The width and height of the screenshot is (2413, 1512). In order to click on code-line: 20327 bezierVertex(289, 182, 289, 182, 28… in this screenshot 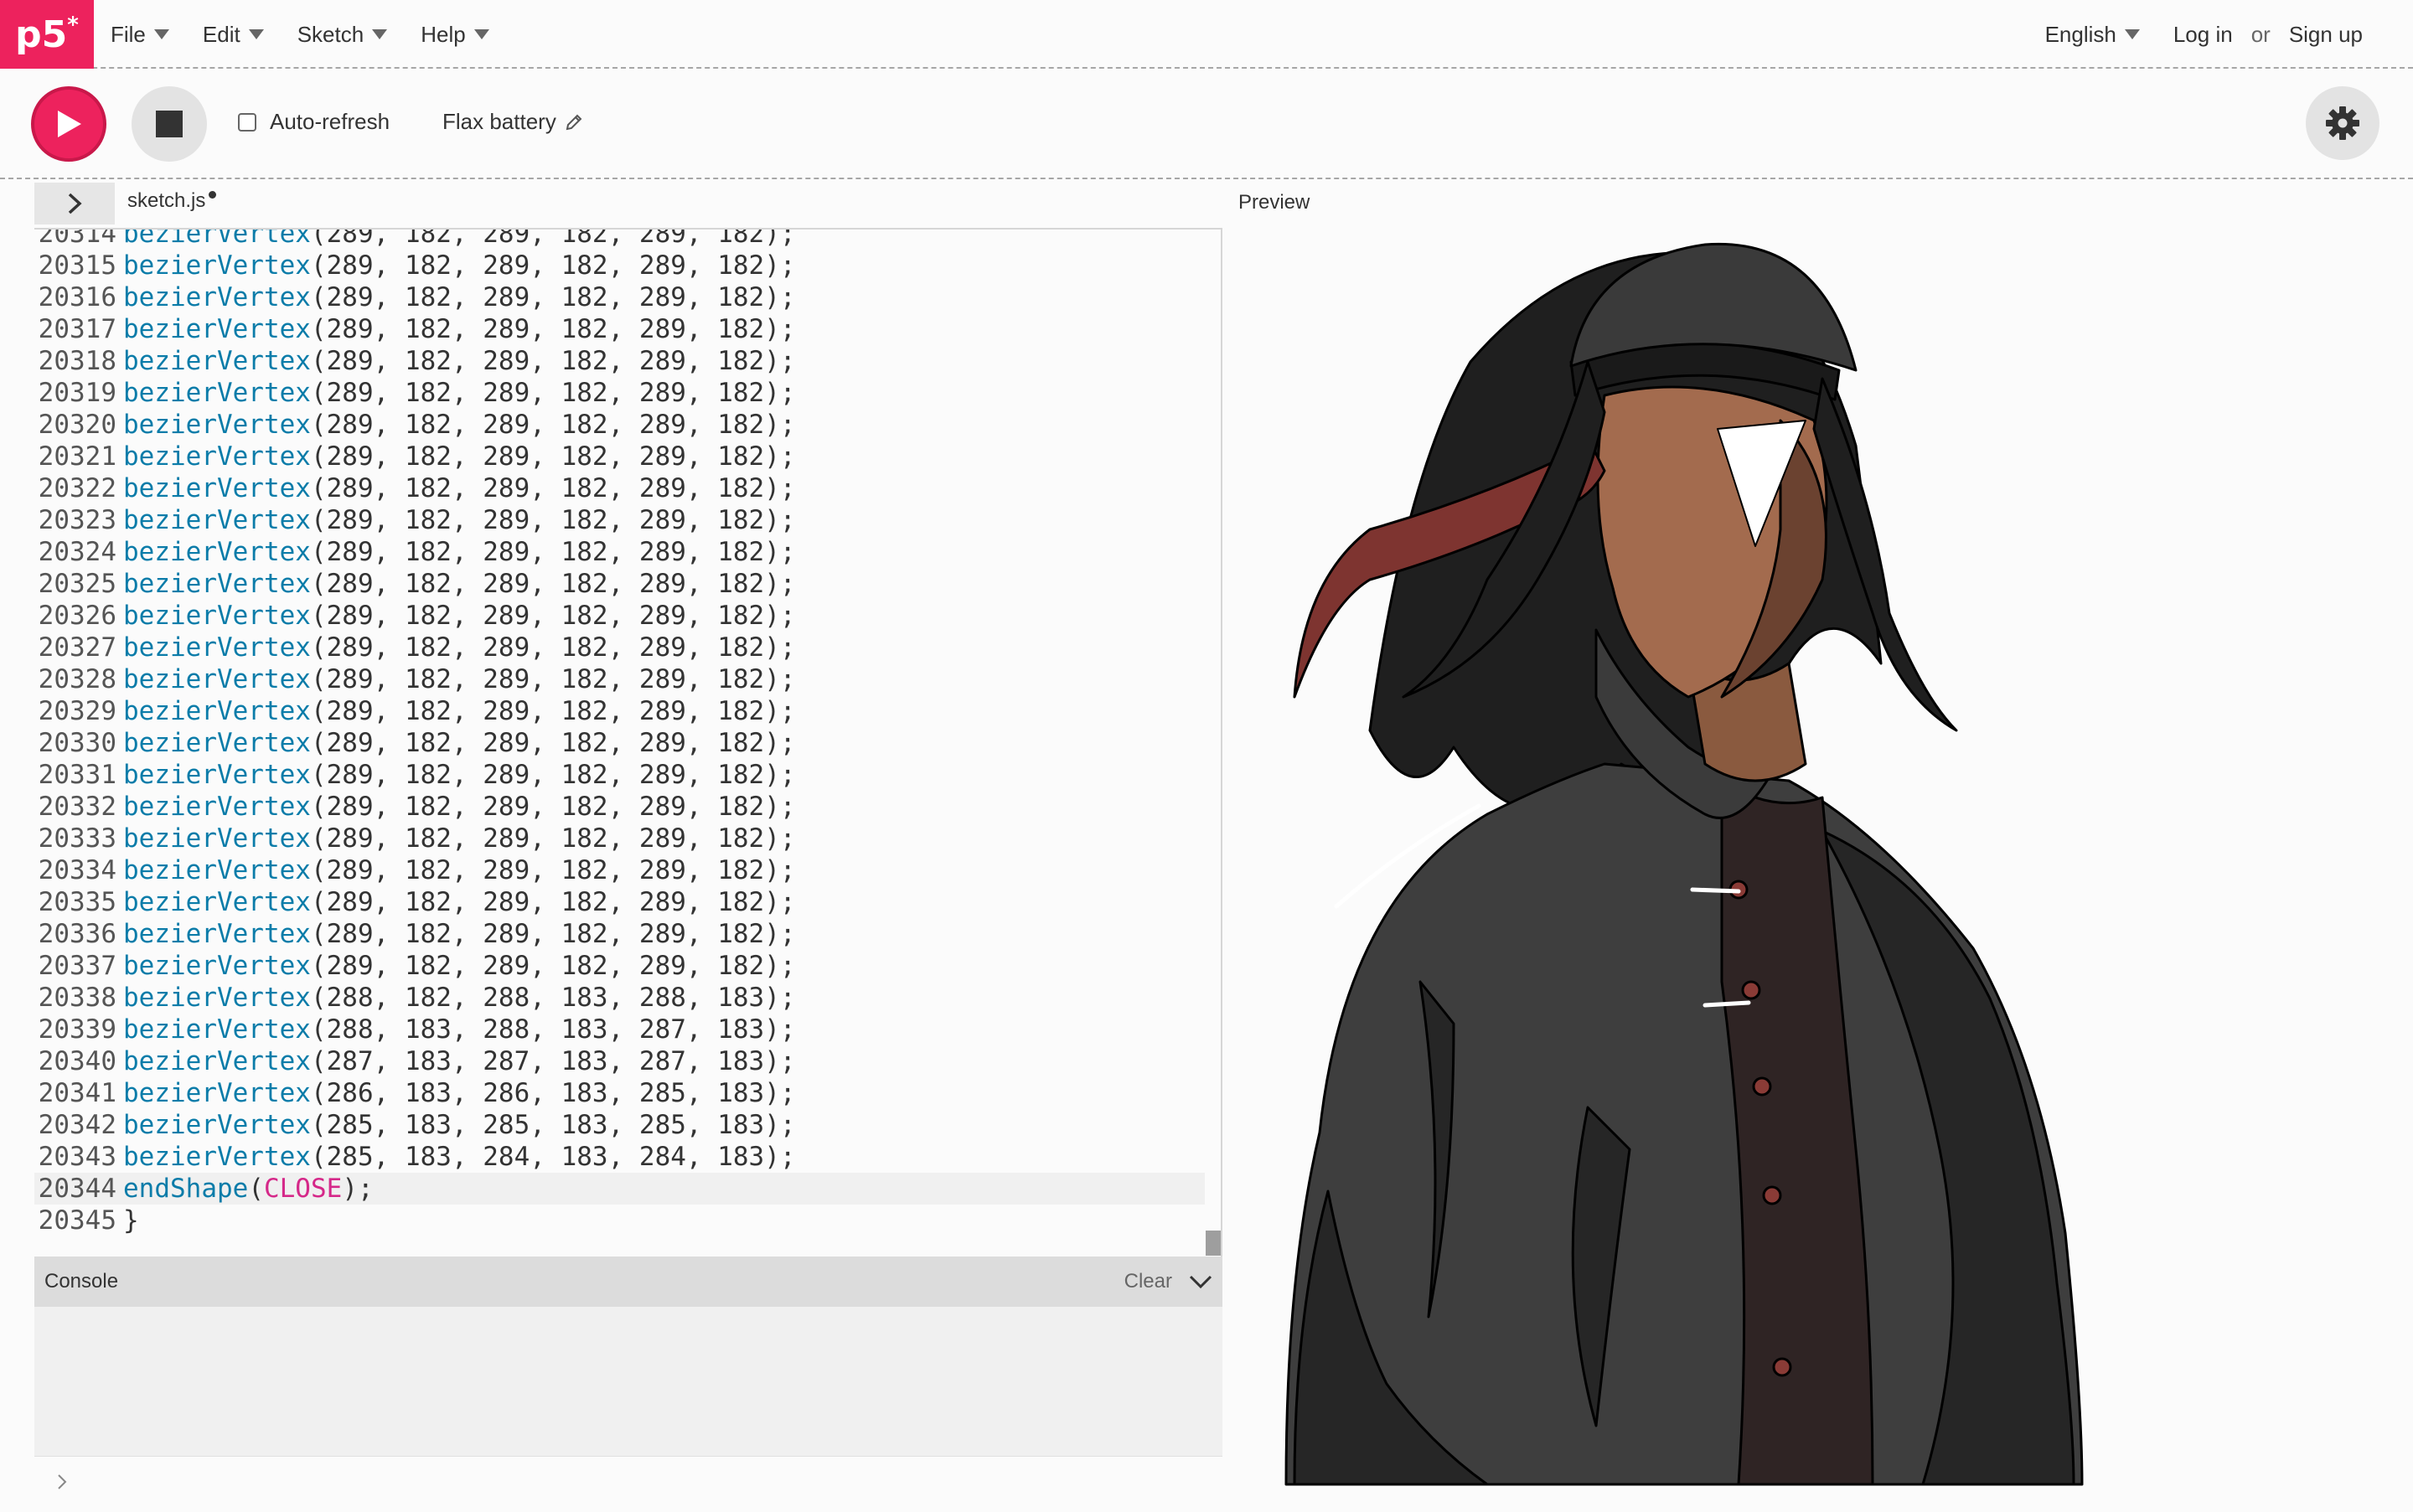, I will do `click(627, 647)`.